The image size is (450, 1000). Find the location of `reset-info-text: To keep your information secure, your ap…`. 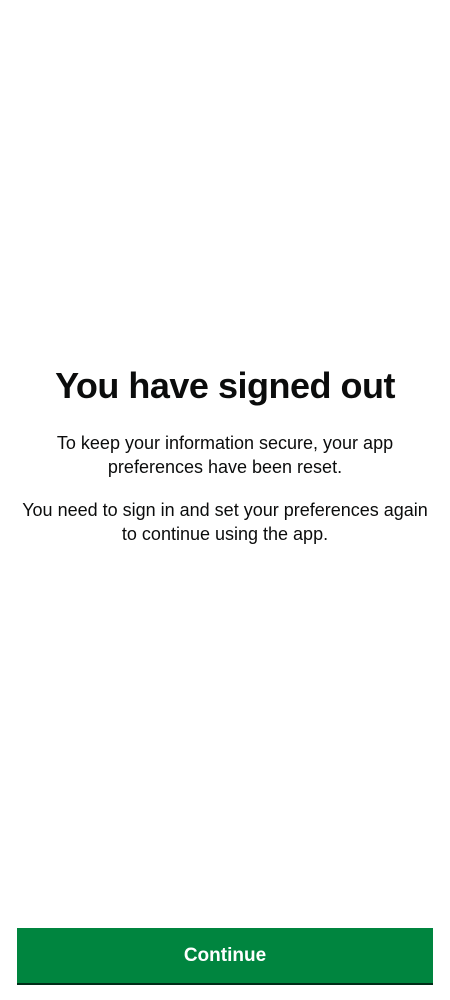

reset-info-text: To keep your information secure, your ap… is located at coordinates (225, 455).